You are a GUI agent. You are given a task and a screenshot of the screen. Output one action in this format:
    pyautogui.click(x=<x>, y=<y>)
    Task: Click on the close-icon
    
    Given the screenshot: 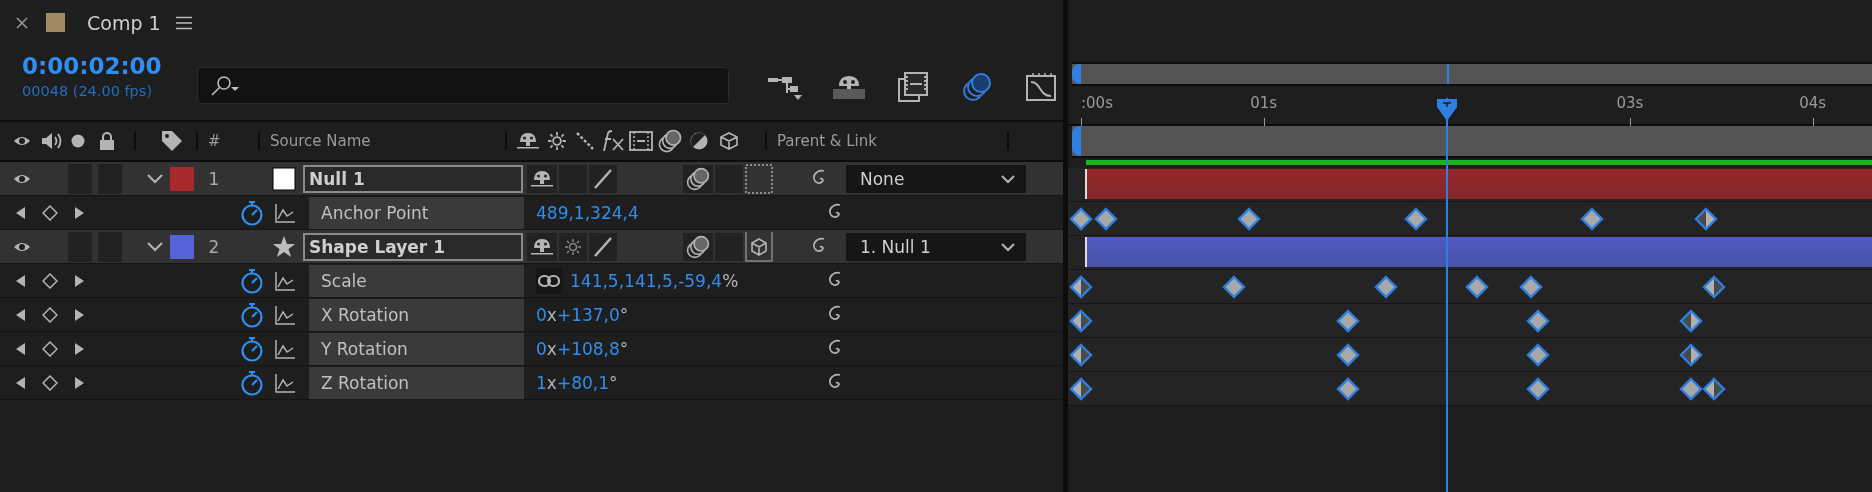 What is the action you would take?
    pyautogui.click(x=22, y=22)
    